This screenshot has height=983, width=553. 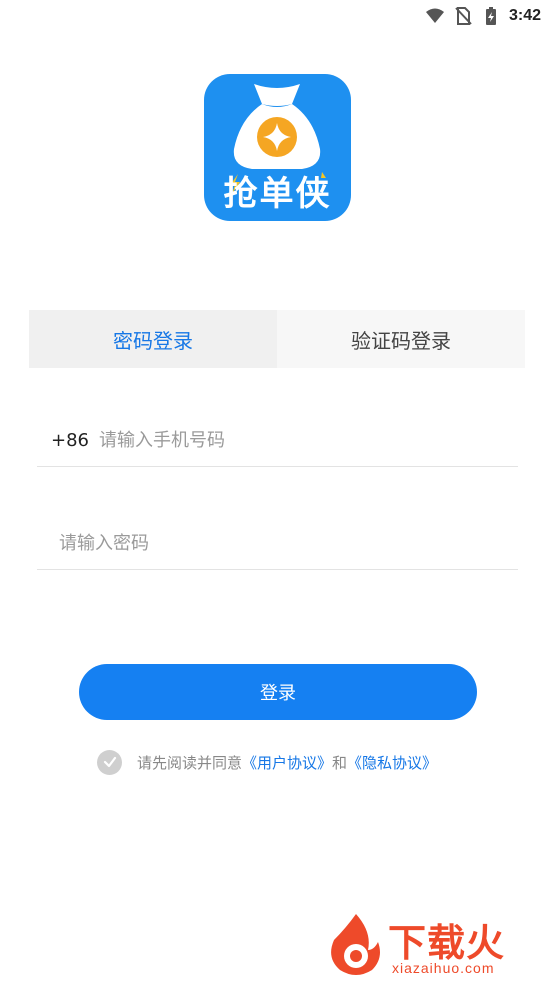 I want to click on phone-field: +86, so click(x=277, y=441).